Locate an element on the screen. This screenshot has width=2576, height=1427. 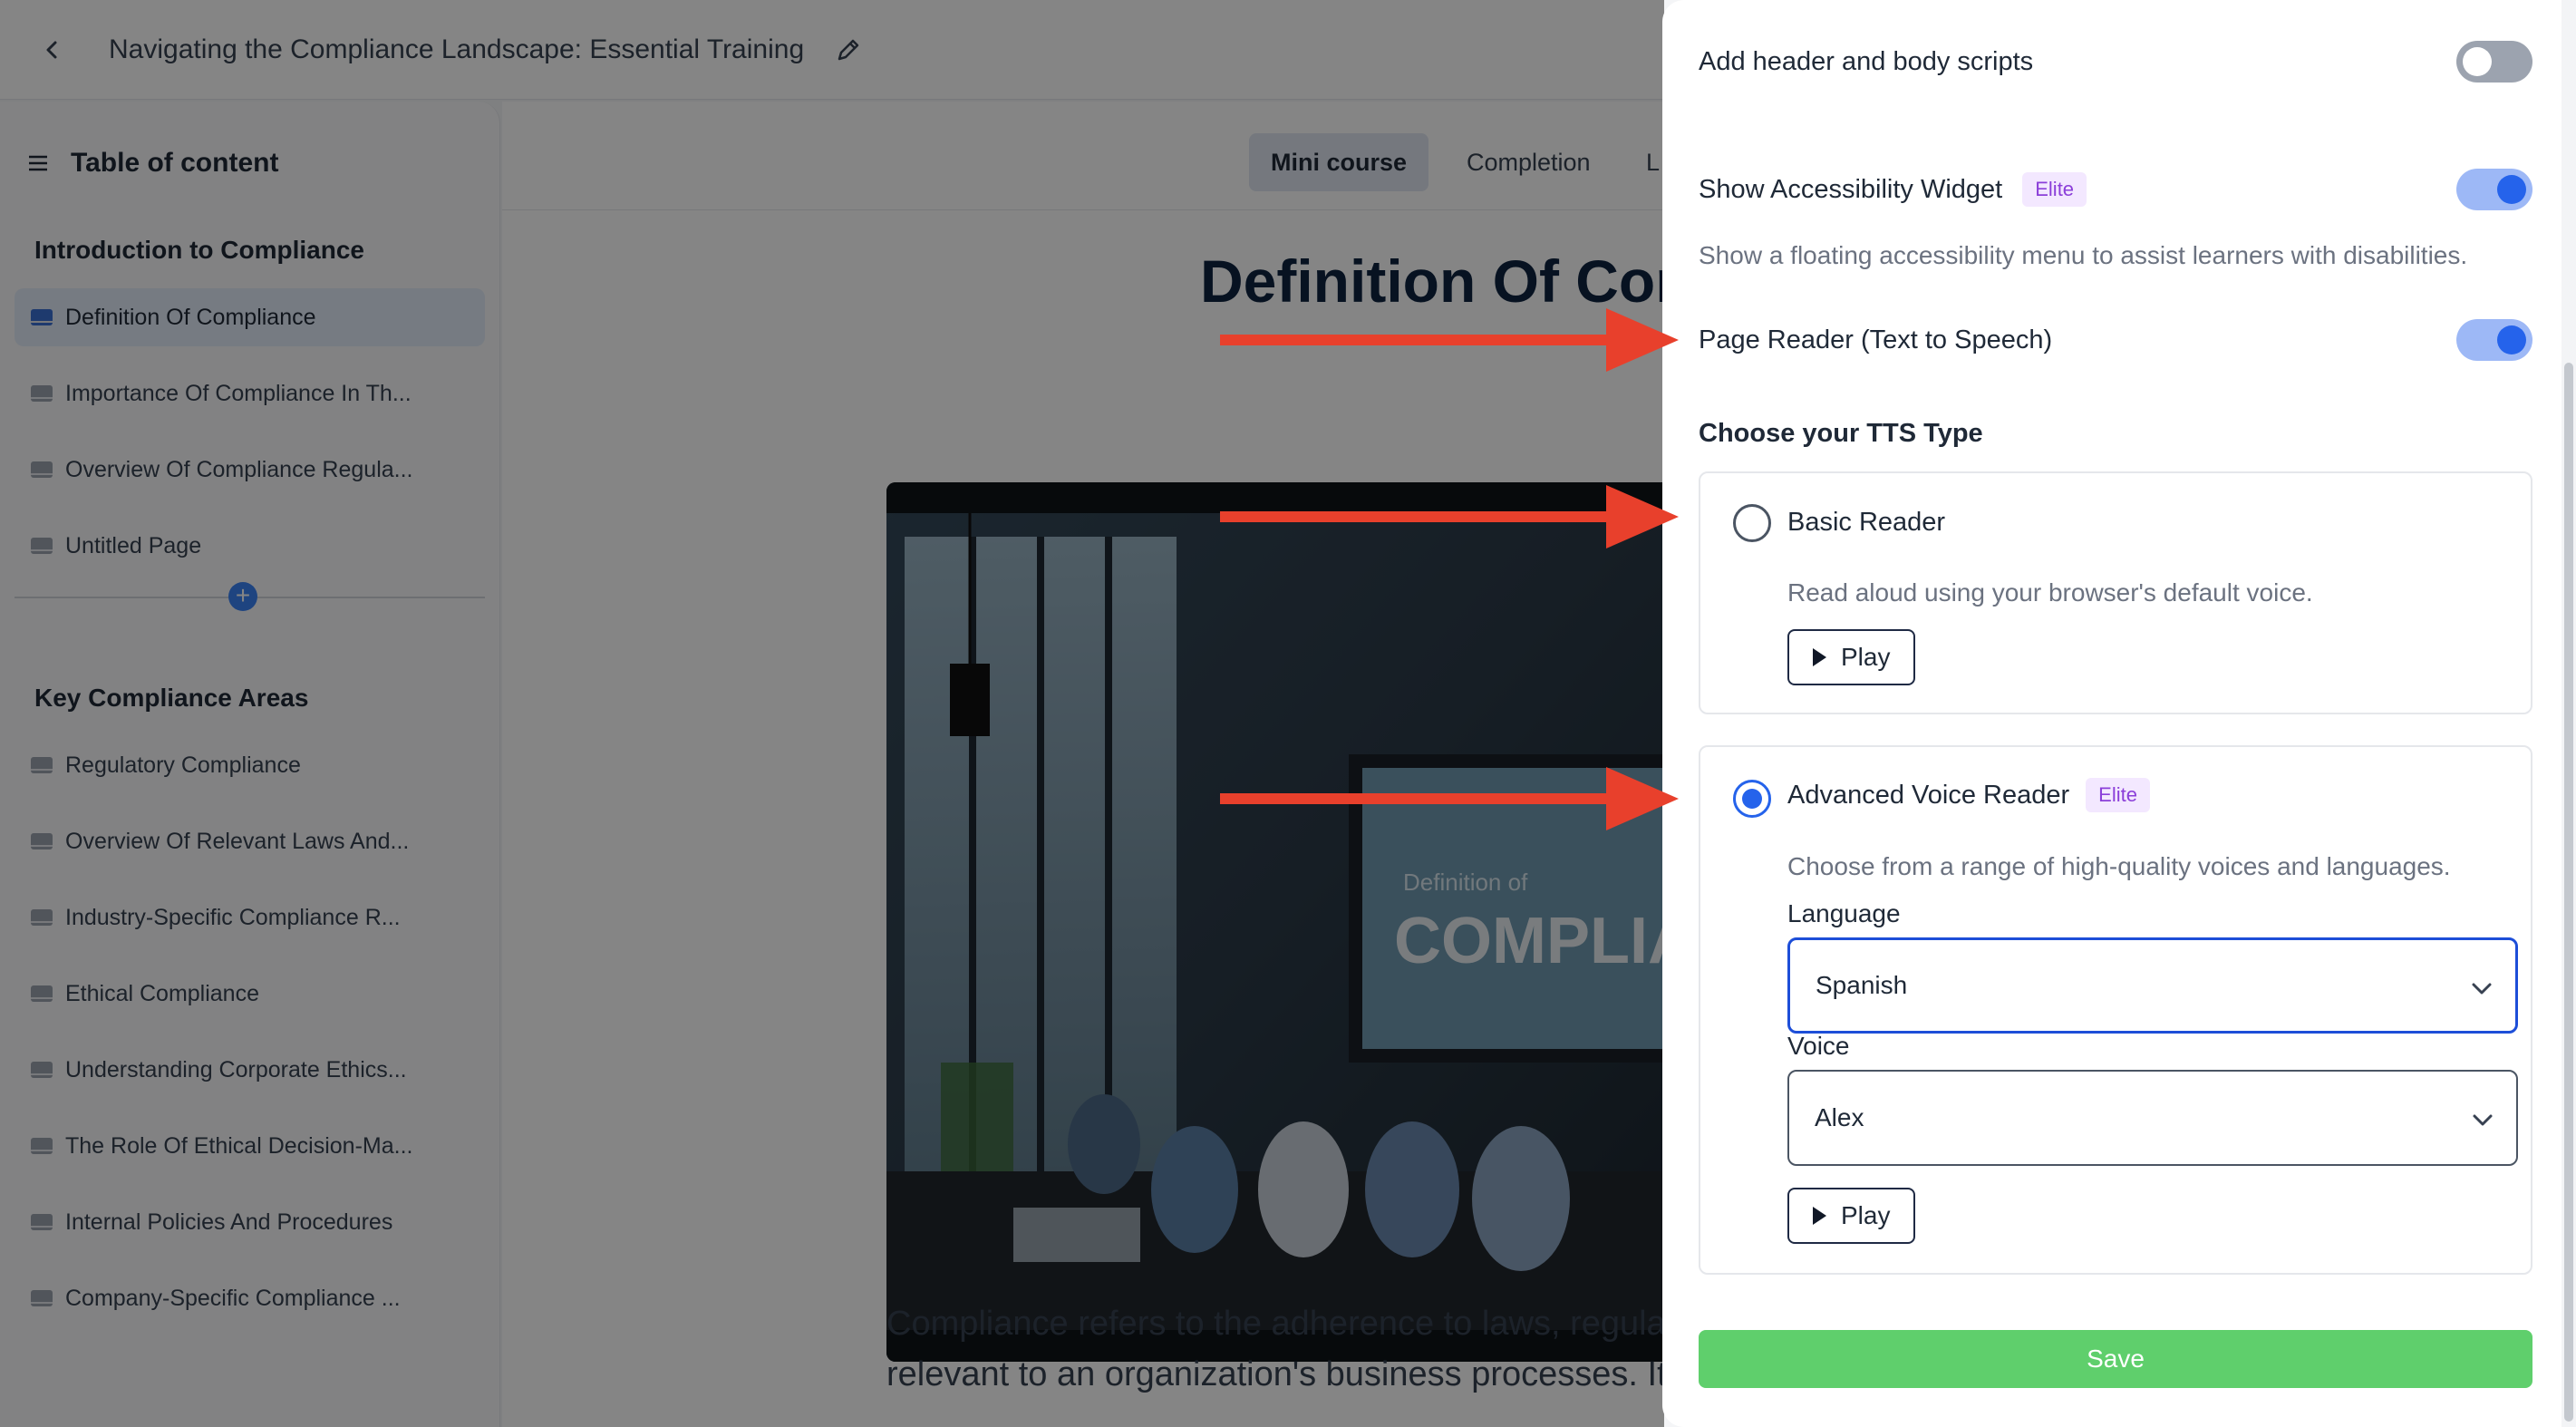
voice-label: Voice is located at coordinates (1818, 1046).